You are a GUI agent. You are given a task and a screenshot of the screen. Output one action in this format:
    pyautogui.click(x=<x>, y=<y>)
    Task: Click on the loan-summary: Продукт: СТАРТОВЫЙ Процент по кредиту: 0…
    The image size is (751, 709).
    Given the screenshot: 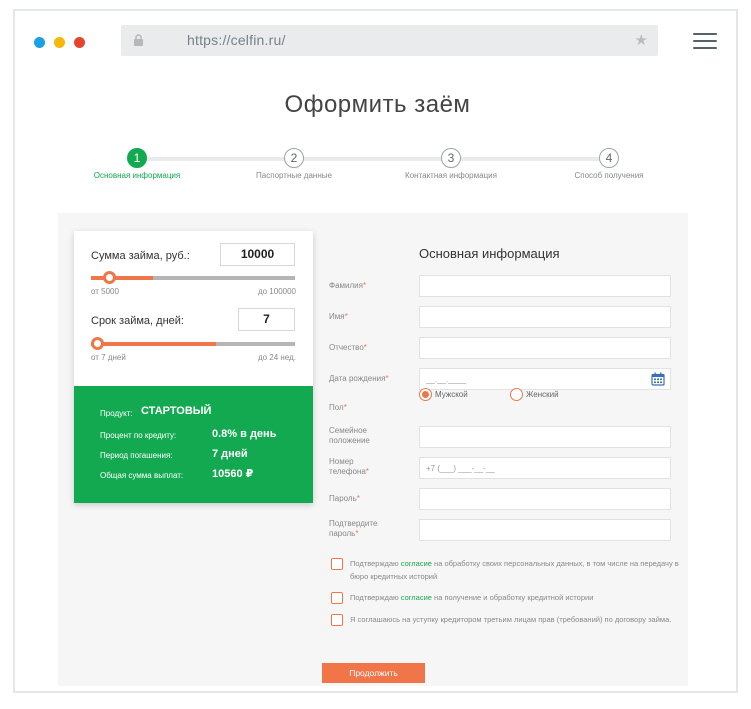 What is the action you would take?
    pyautogui.click(x=193, y=444)
    